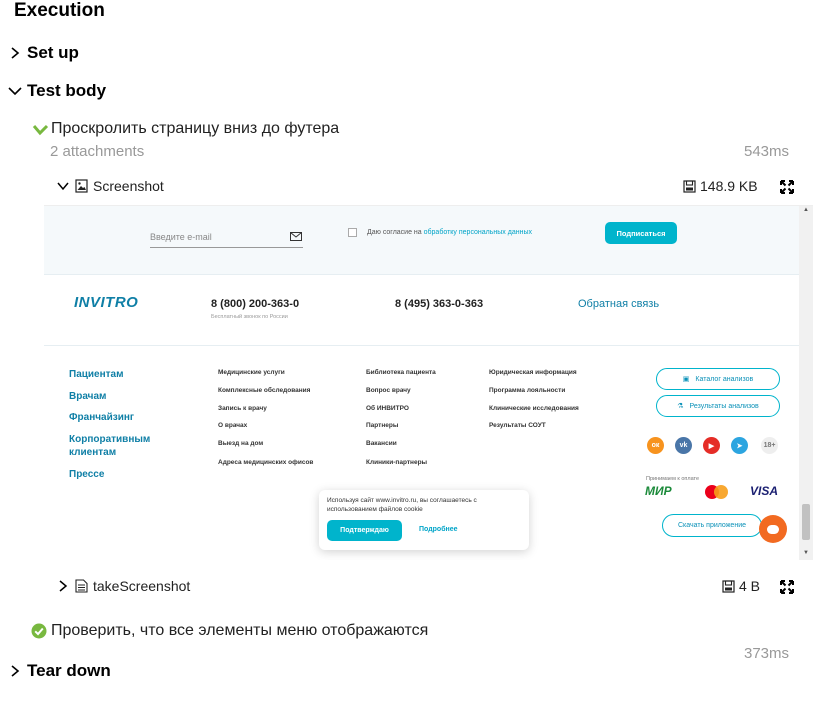  What do you see at coordinates (266, 462) in the screenshot?
I see `nav-link: Адреса медицинских офисов` at bounding box center [266, 462].